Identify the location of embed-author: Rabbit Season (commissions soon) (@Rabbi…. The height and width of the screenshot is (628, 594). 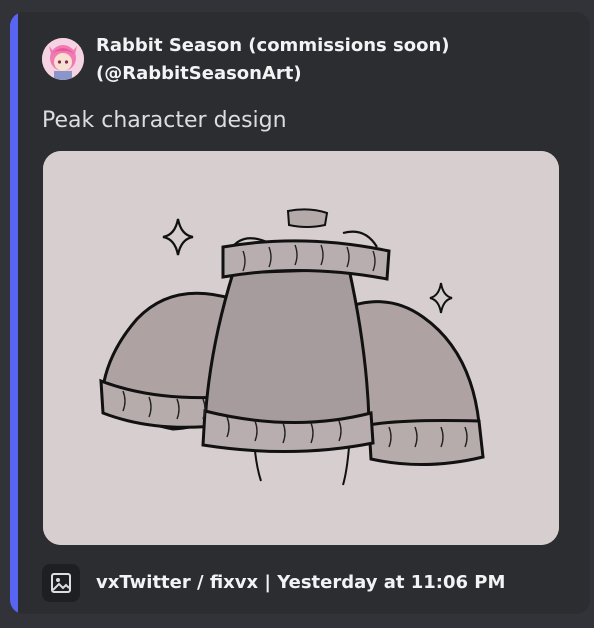
(246, 60).